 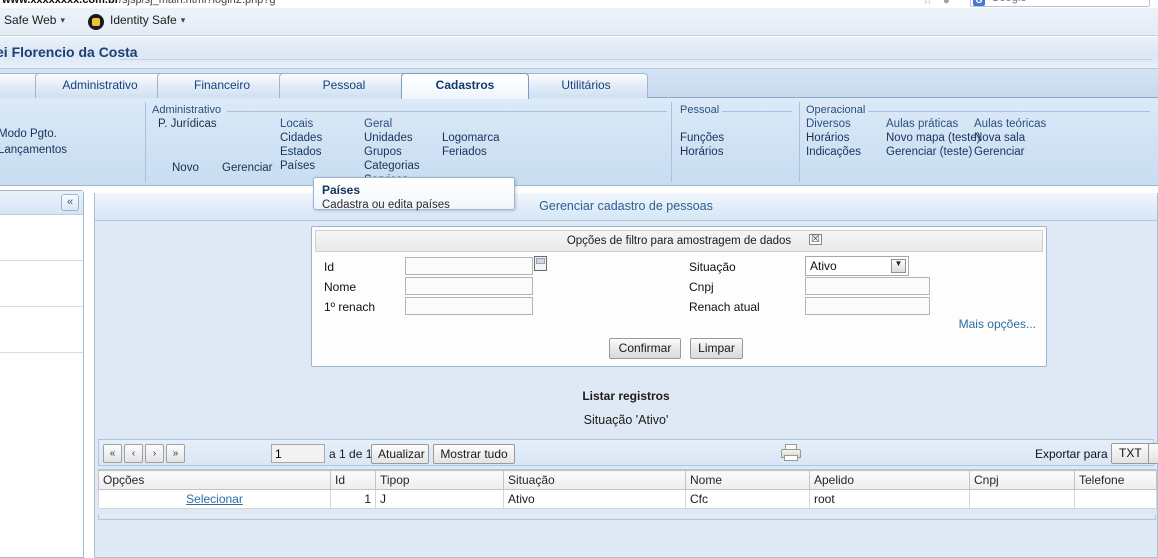 I want to click on ribbon-col-header-aulas-teoricas: Aulas teóricas, so click(x=1010, y=124).